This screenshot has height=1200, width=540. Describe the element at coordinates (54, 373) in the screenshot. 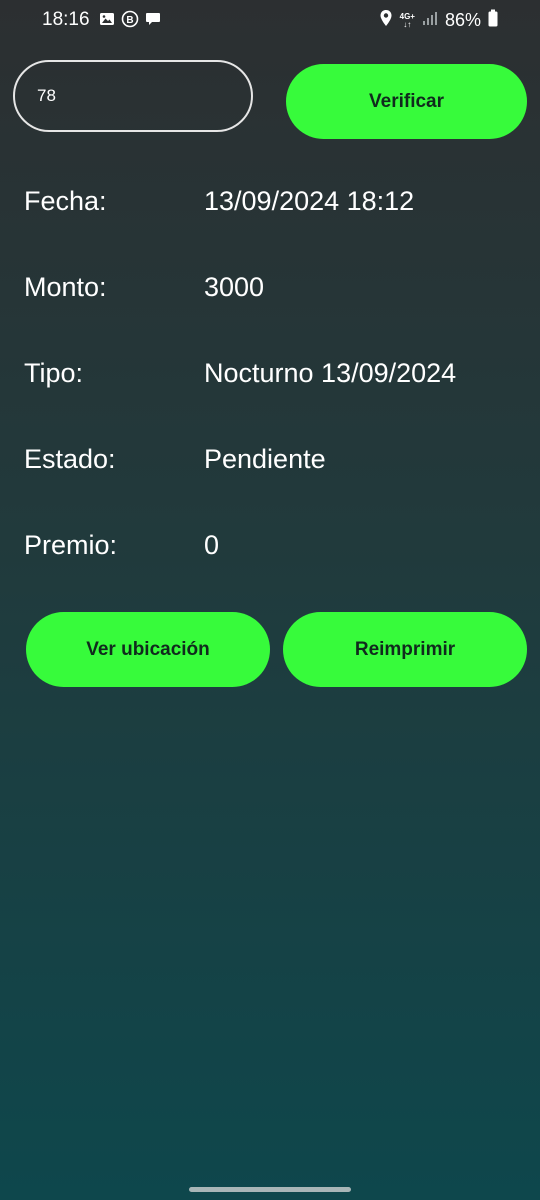

I see `tipo-label: Tipo:` at that location.